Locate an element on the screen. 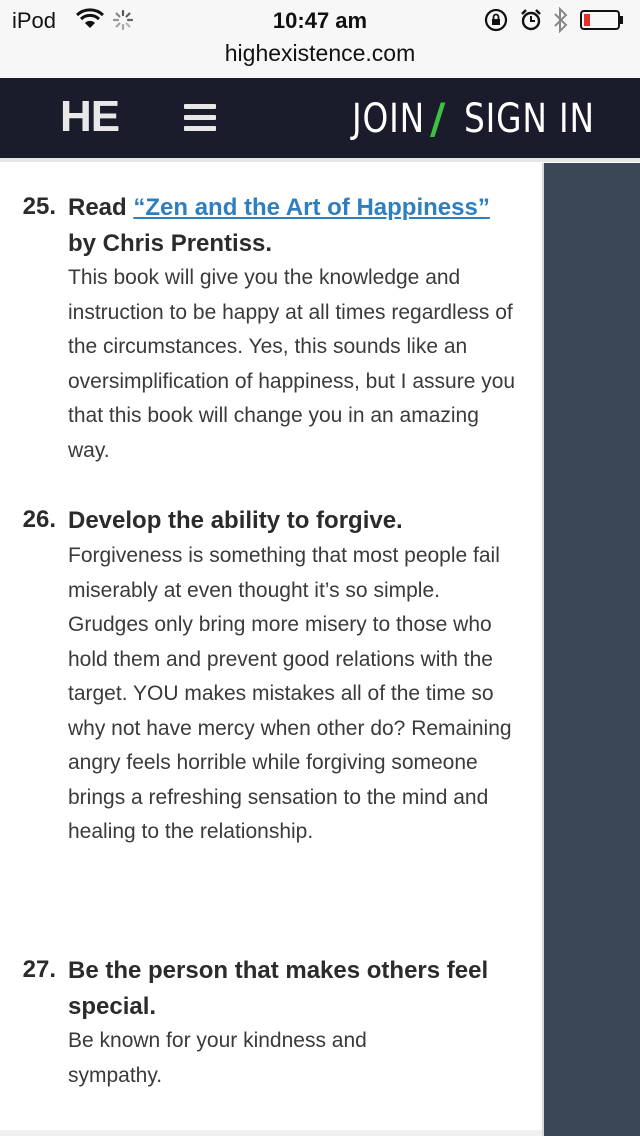  rotation-lock-icon is located at coordinates (496, 20).